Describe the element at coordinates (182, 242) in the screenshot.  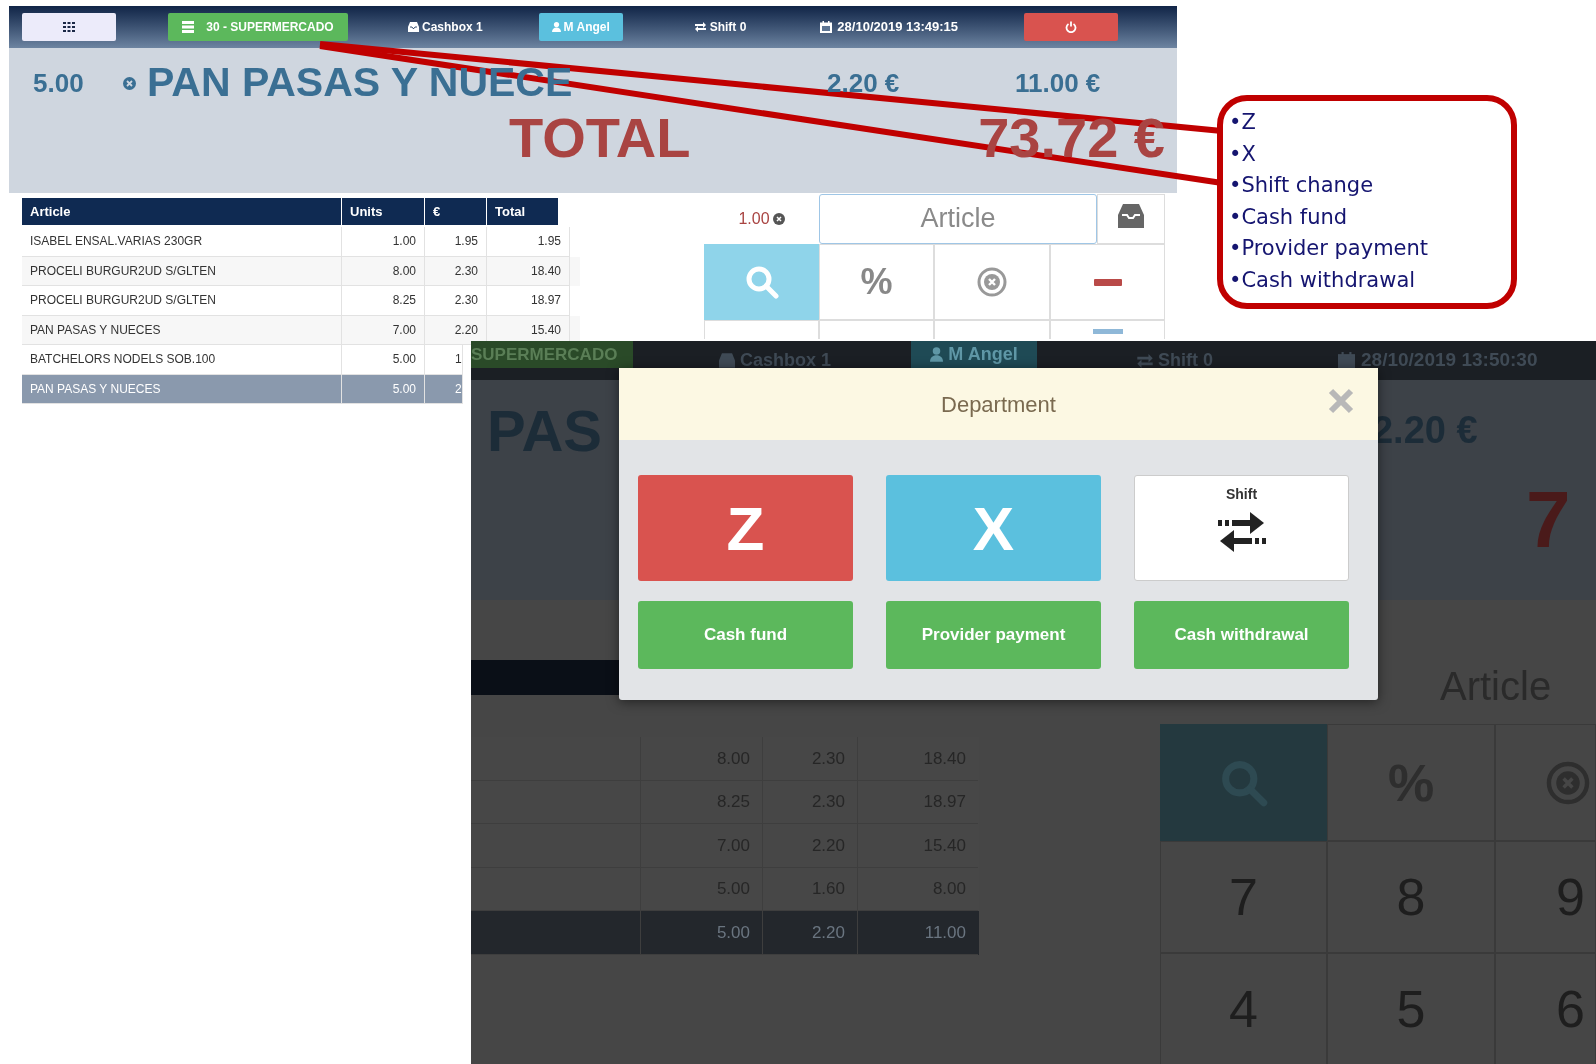
I see `table-cell: ISABEL ENSAL.VARIAS 230GR` at that location.